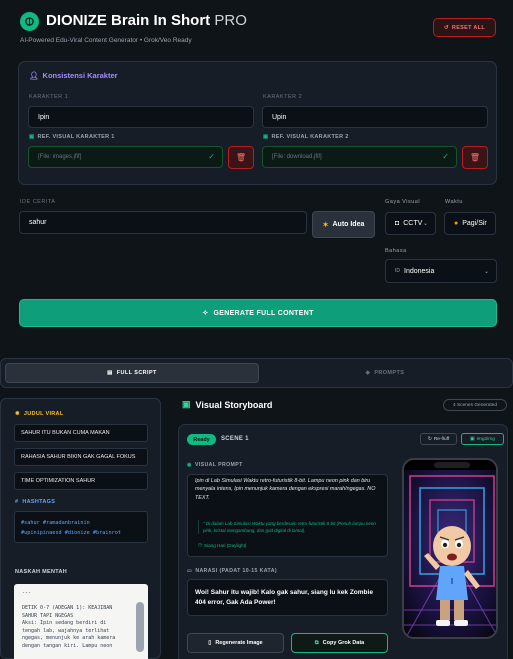  What do you see at coordinates (306, 137) in the screenshot?
I see `ref2-label: ▣ REF. VISUAL KARAKTER 2` at bounding box center [306, 137].